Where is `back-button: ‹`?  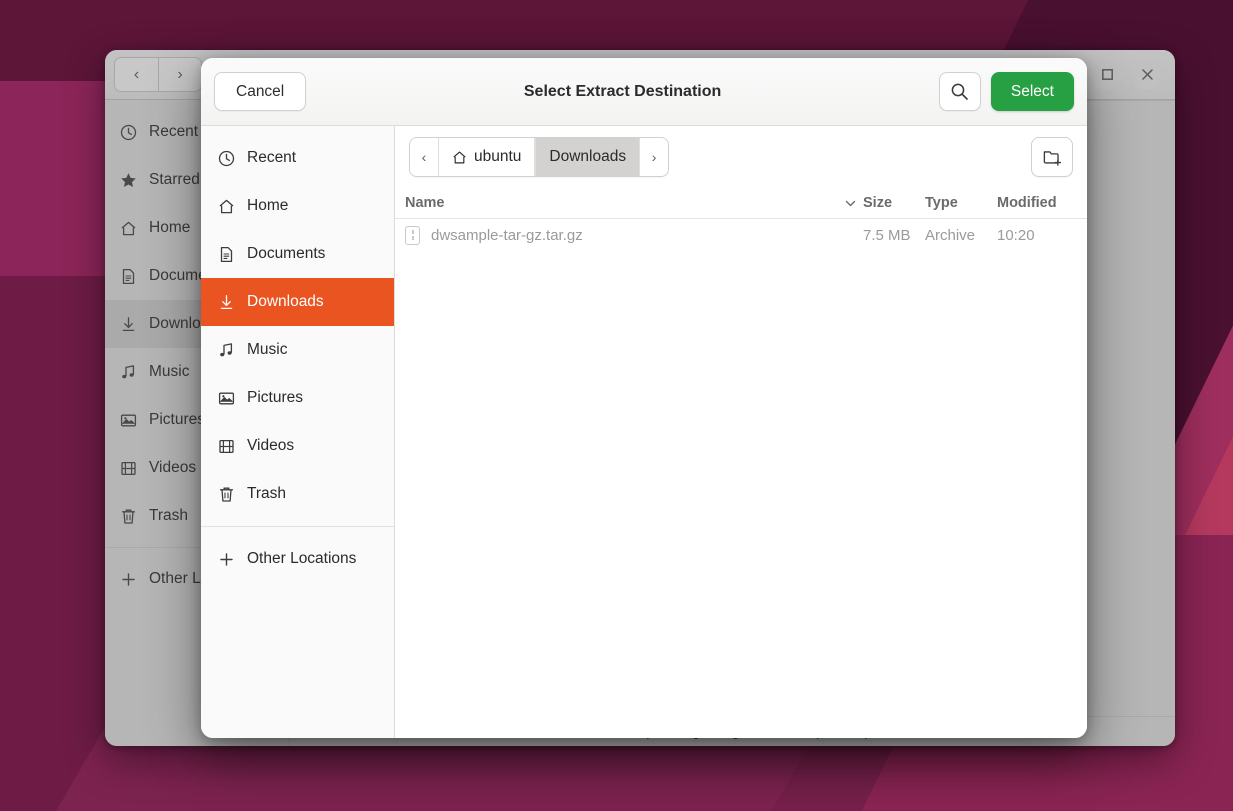
back-button: ‹ is located at coordinates (136, 74).